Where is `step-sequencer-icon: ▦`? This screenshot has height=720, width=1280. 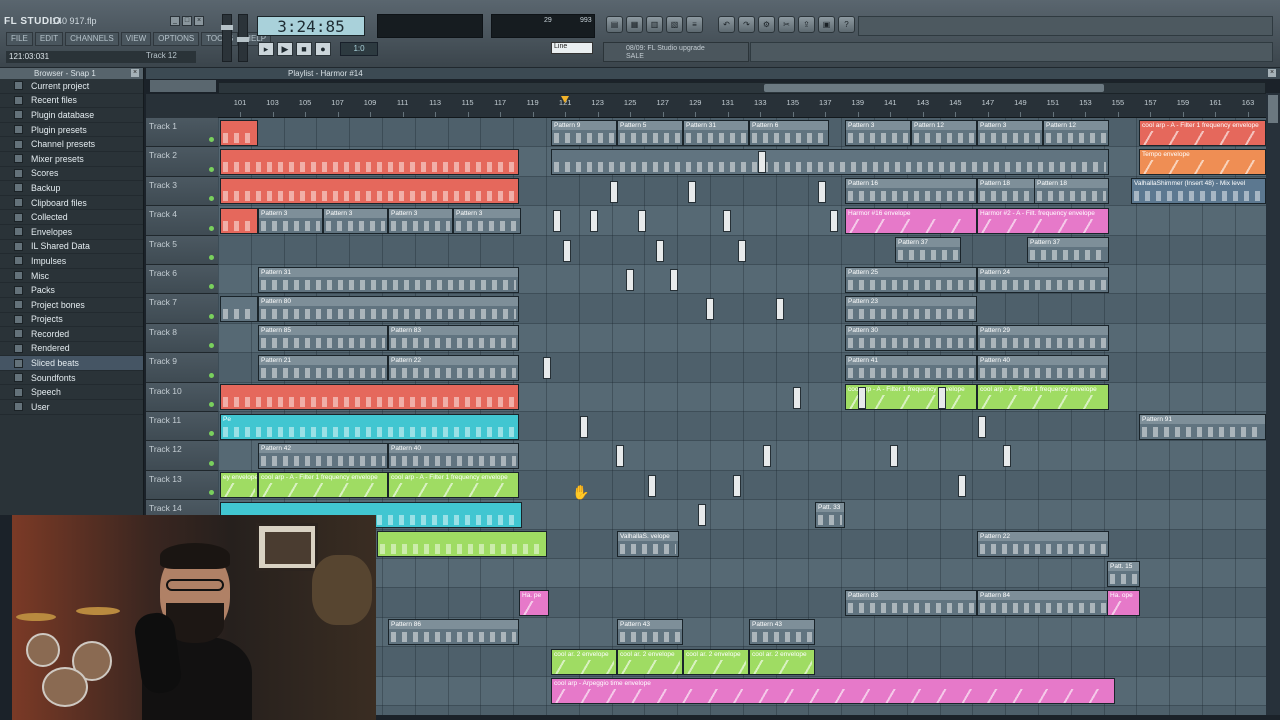
step-sequencer-icon: ▦ is located at coordinates (634, 24).